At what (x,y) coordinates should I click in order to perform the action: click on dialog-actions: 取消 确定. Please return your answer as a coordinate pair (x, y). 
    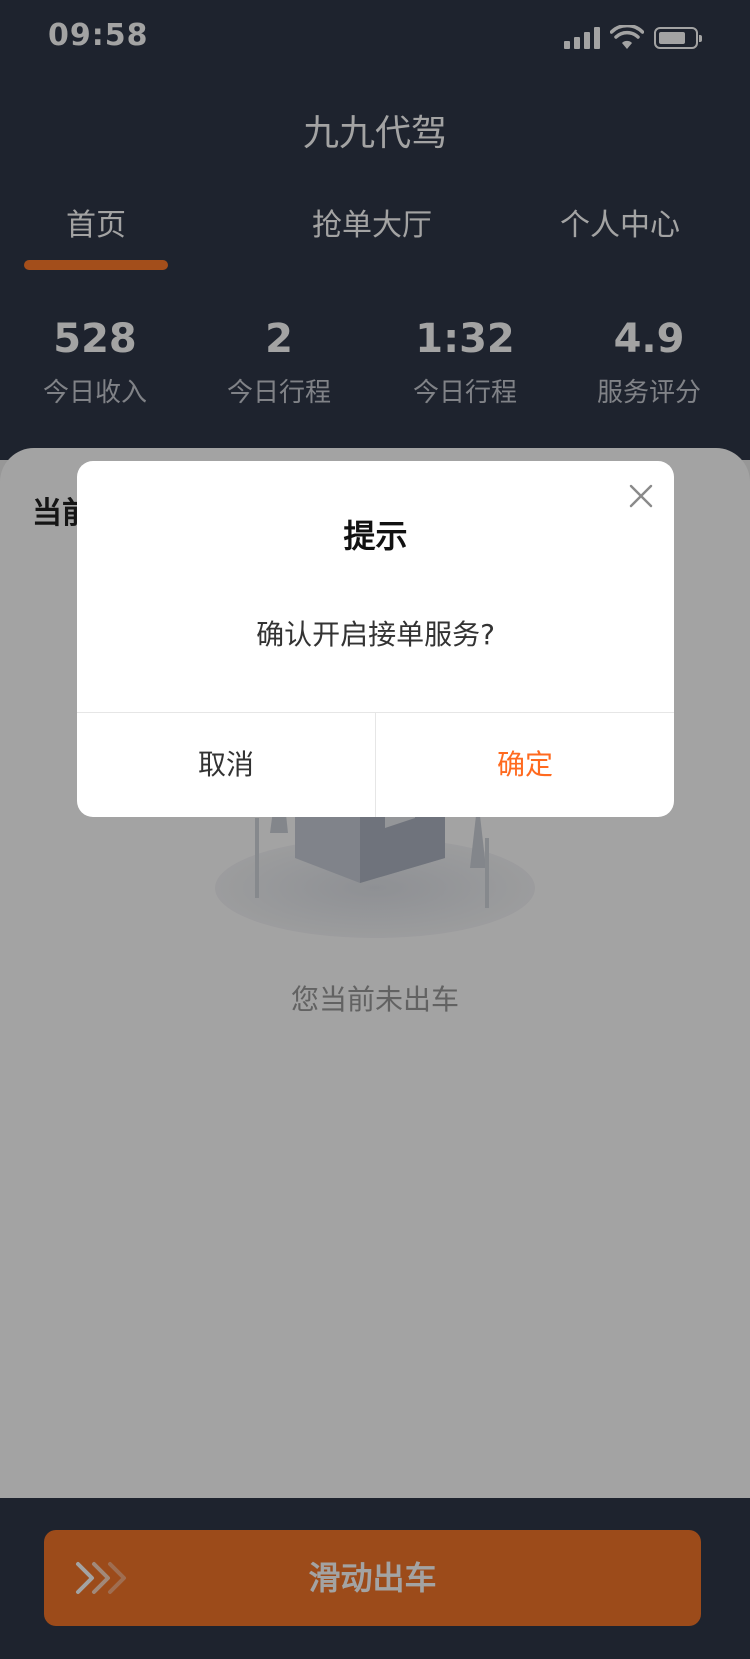
    Looking at the image, I should click on (375, 764).